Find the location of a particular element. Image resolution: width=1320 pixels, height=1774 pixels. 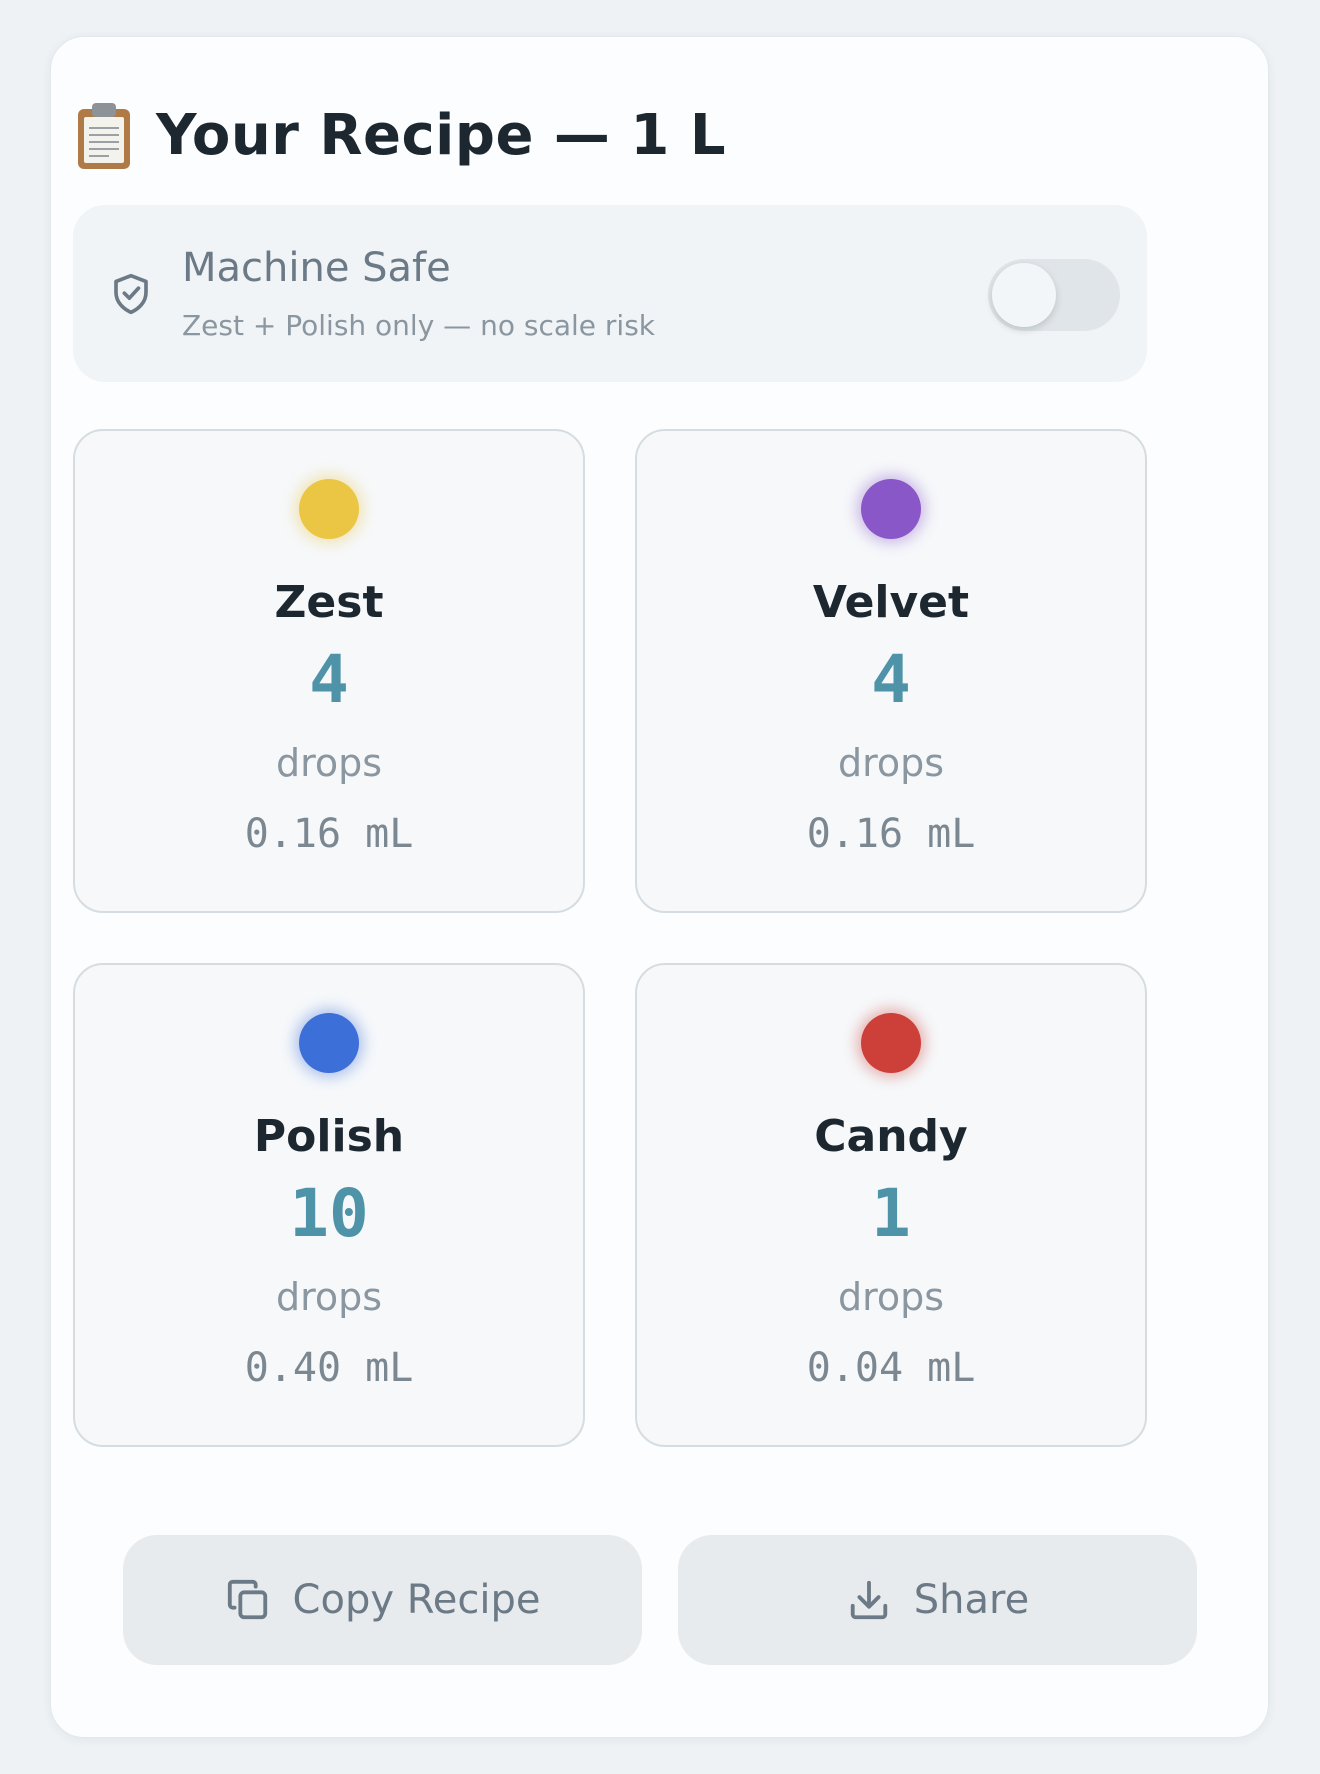

copy-recipe-button: Copy Recipe is located at coordinates (382, 1600).